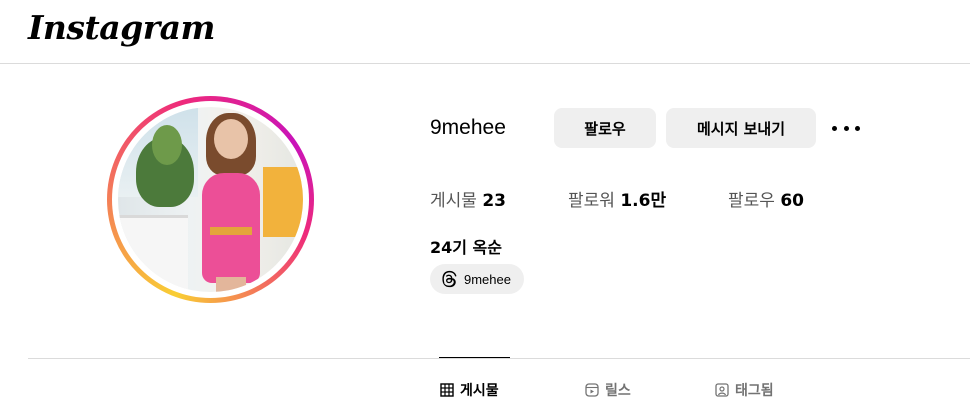 The width and height of the screenshot is (970, 414). What do you see at coordinates (231, 139) in the screenshot?
I see `photo-face` at bounding box center [231, 139].